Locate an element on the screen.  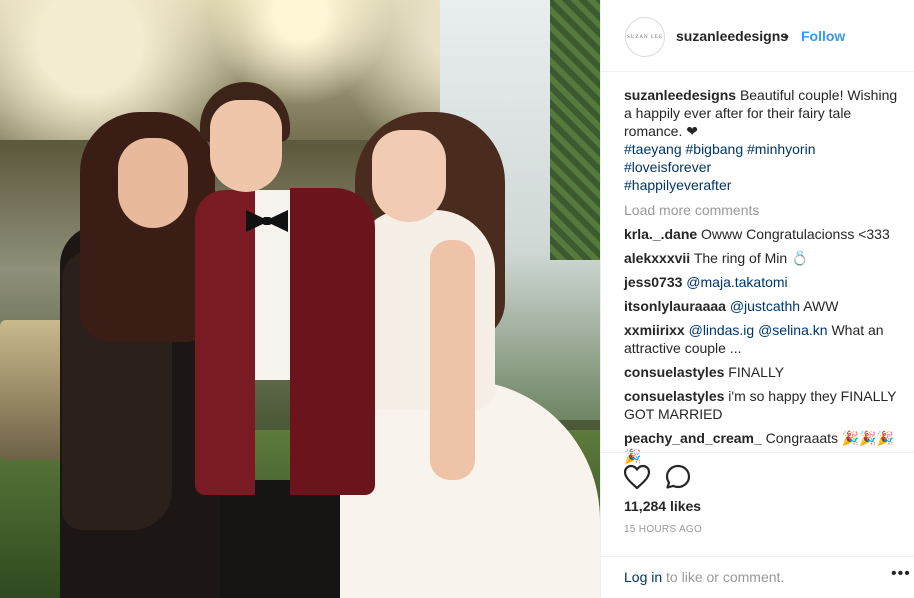
comment-mention-link: @selina.kn is located at coordinates (792, 330).